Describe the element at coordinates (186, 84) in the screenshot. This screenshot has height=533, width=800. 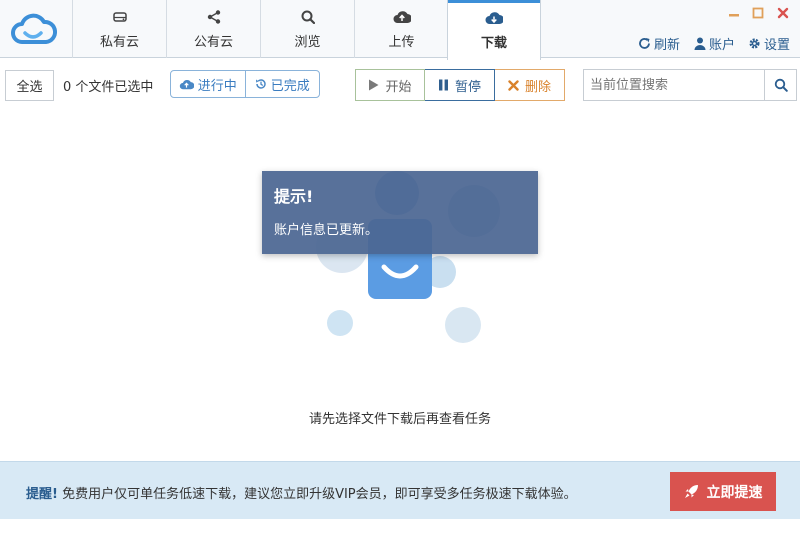
I see `cloud-transfer-icon` at that location.